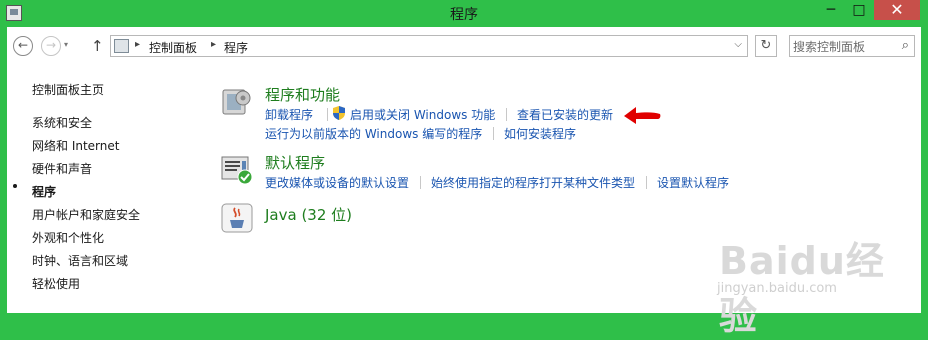 The width and height of the screenshot is (928, 340). Describe the element at coordinates (68, 89) in the screenshot. I see `sidebar-item-control-panel-home: 控制面板主页` at that location.